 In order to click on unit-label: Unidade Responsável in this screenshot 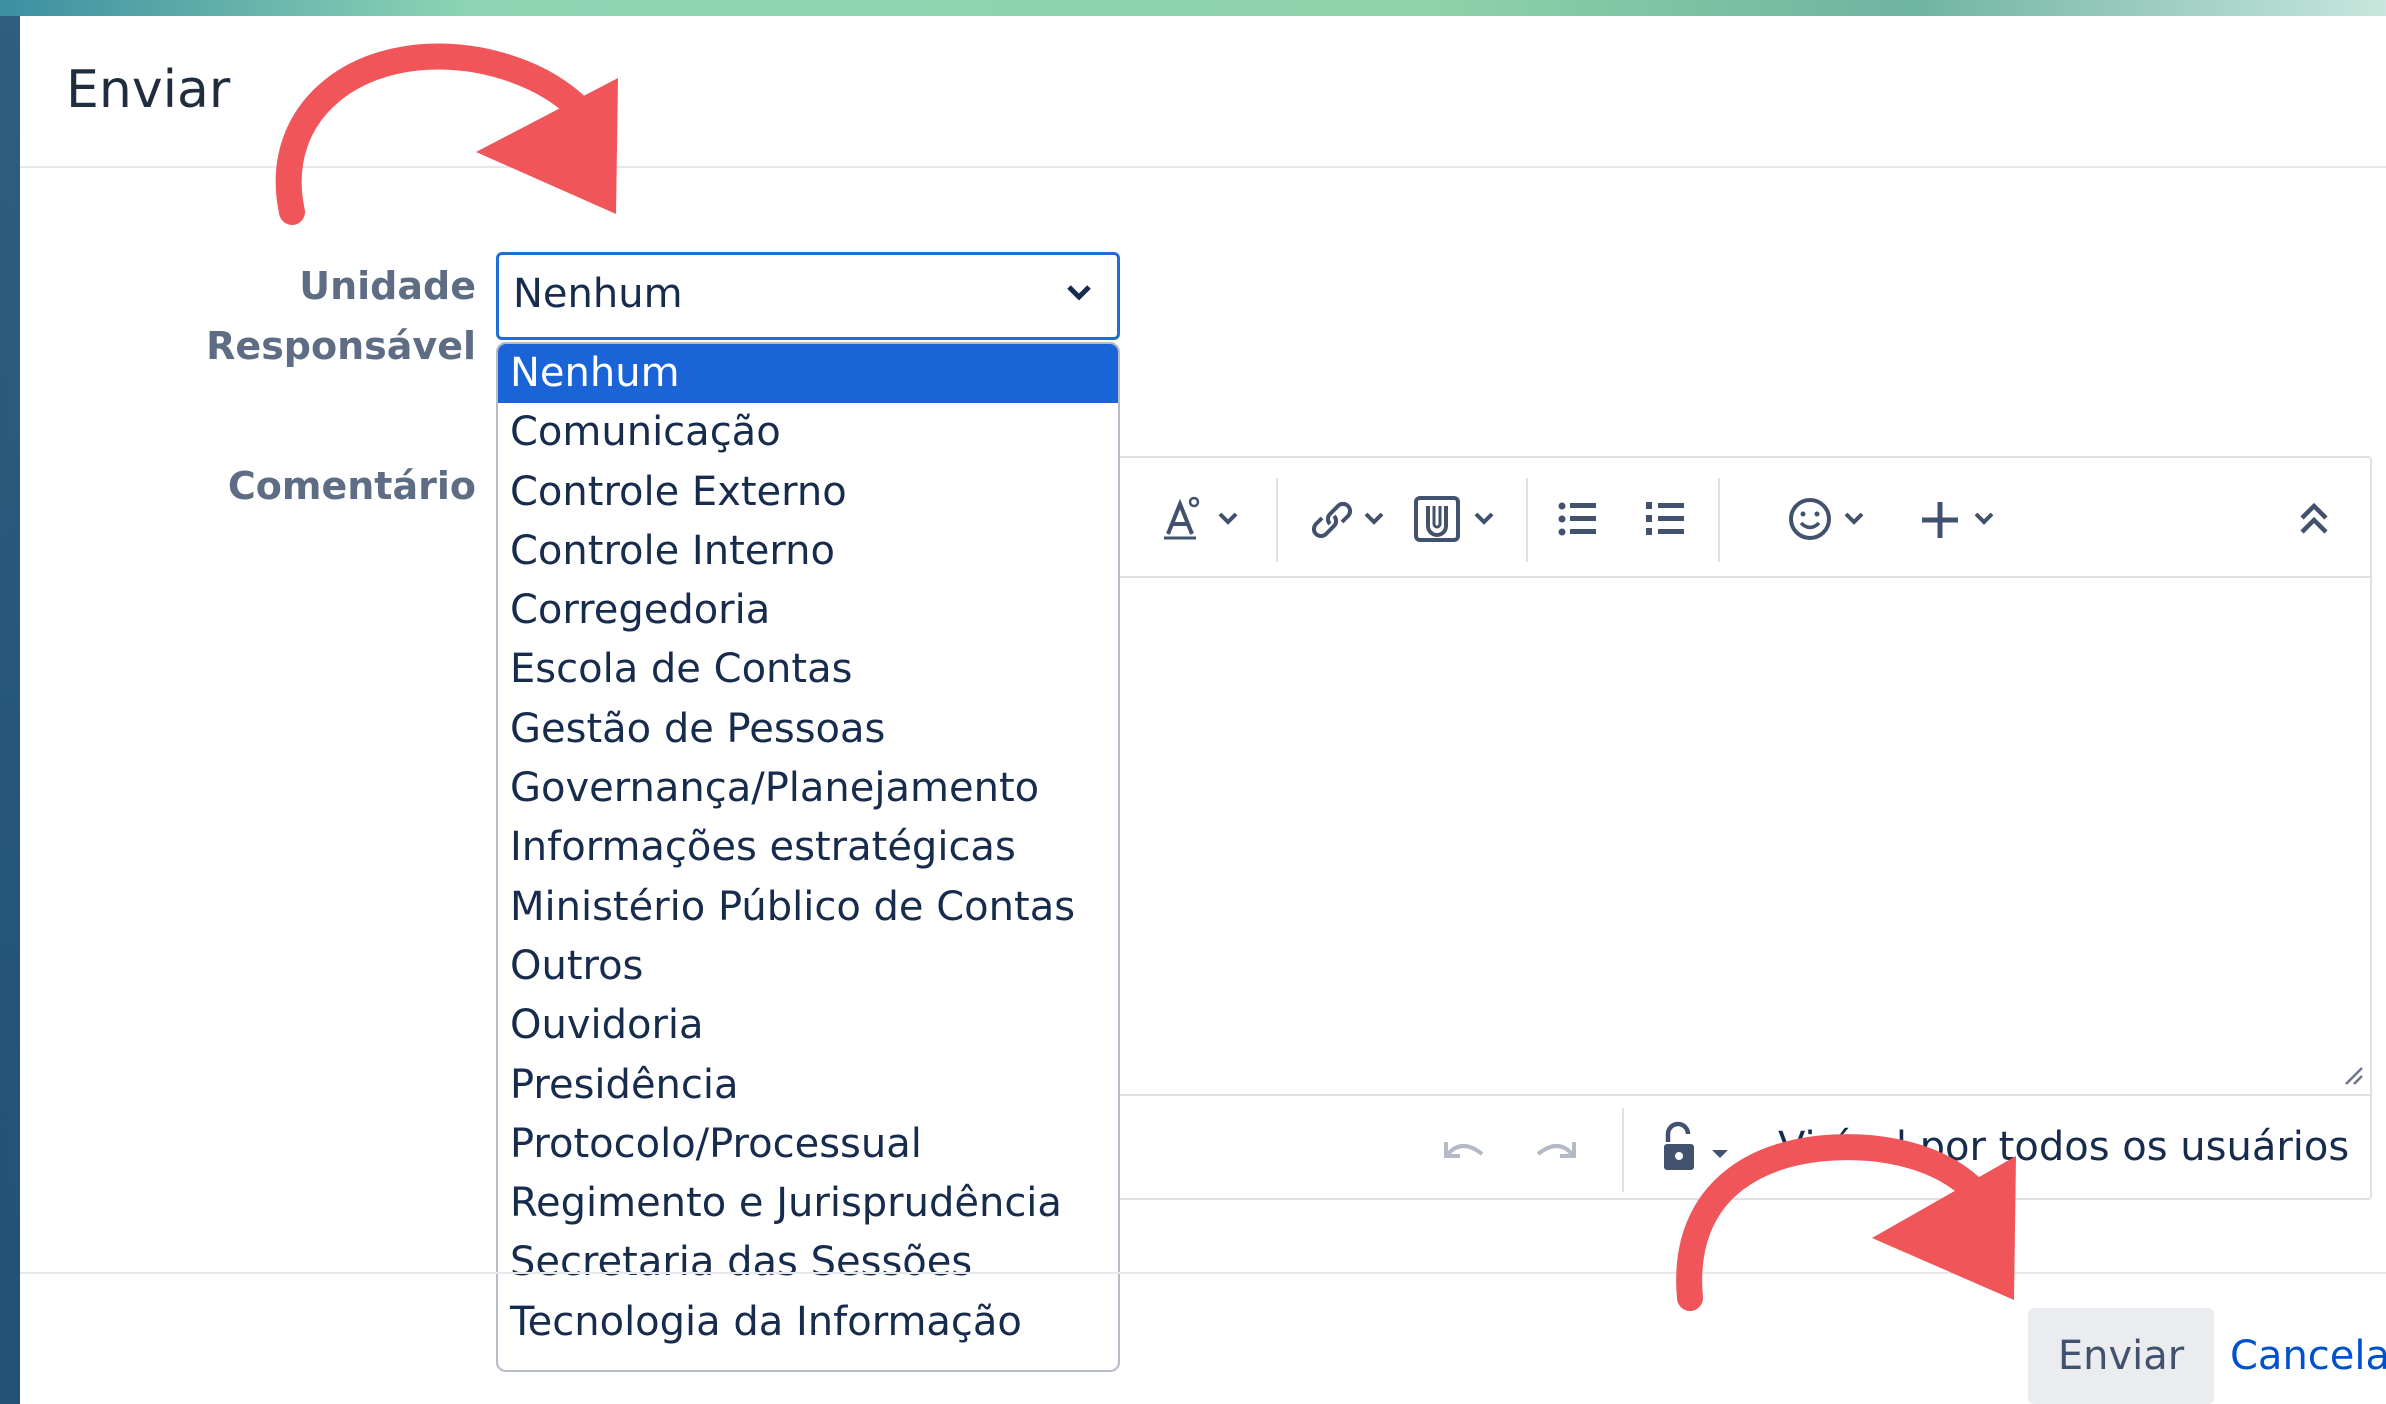, I will do `click(338, 316)`.